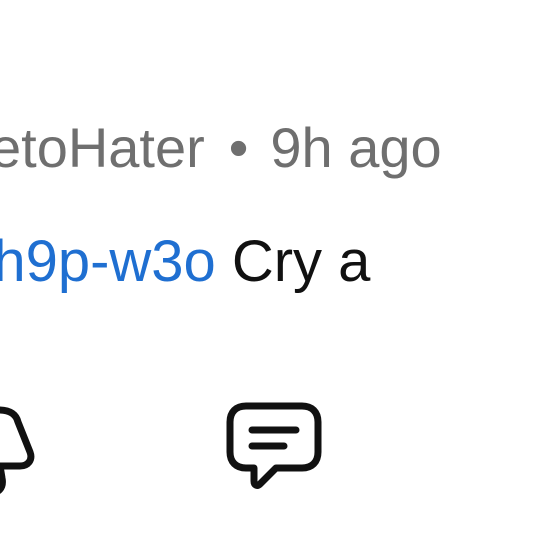 The width and height of the screenshot is (560, 560). Describe the element at coordinates (102, 147) in the screenshot. I see `comment-author: TetoHater` at that location.